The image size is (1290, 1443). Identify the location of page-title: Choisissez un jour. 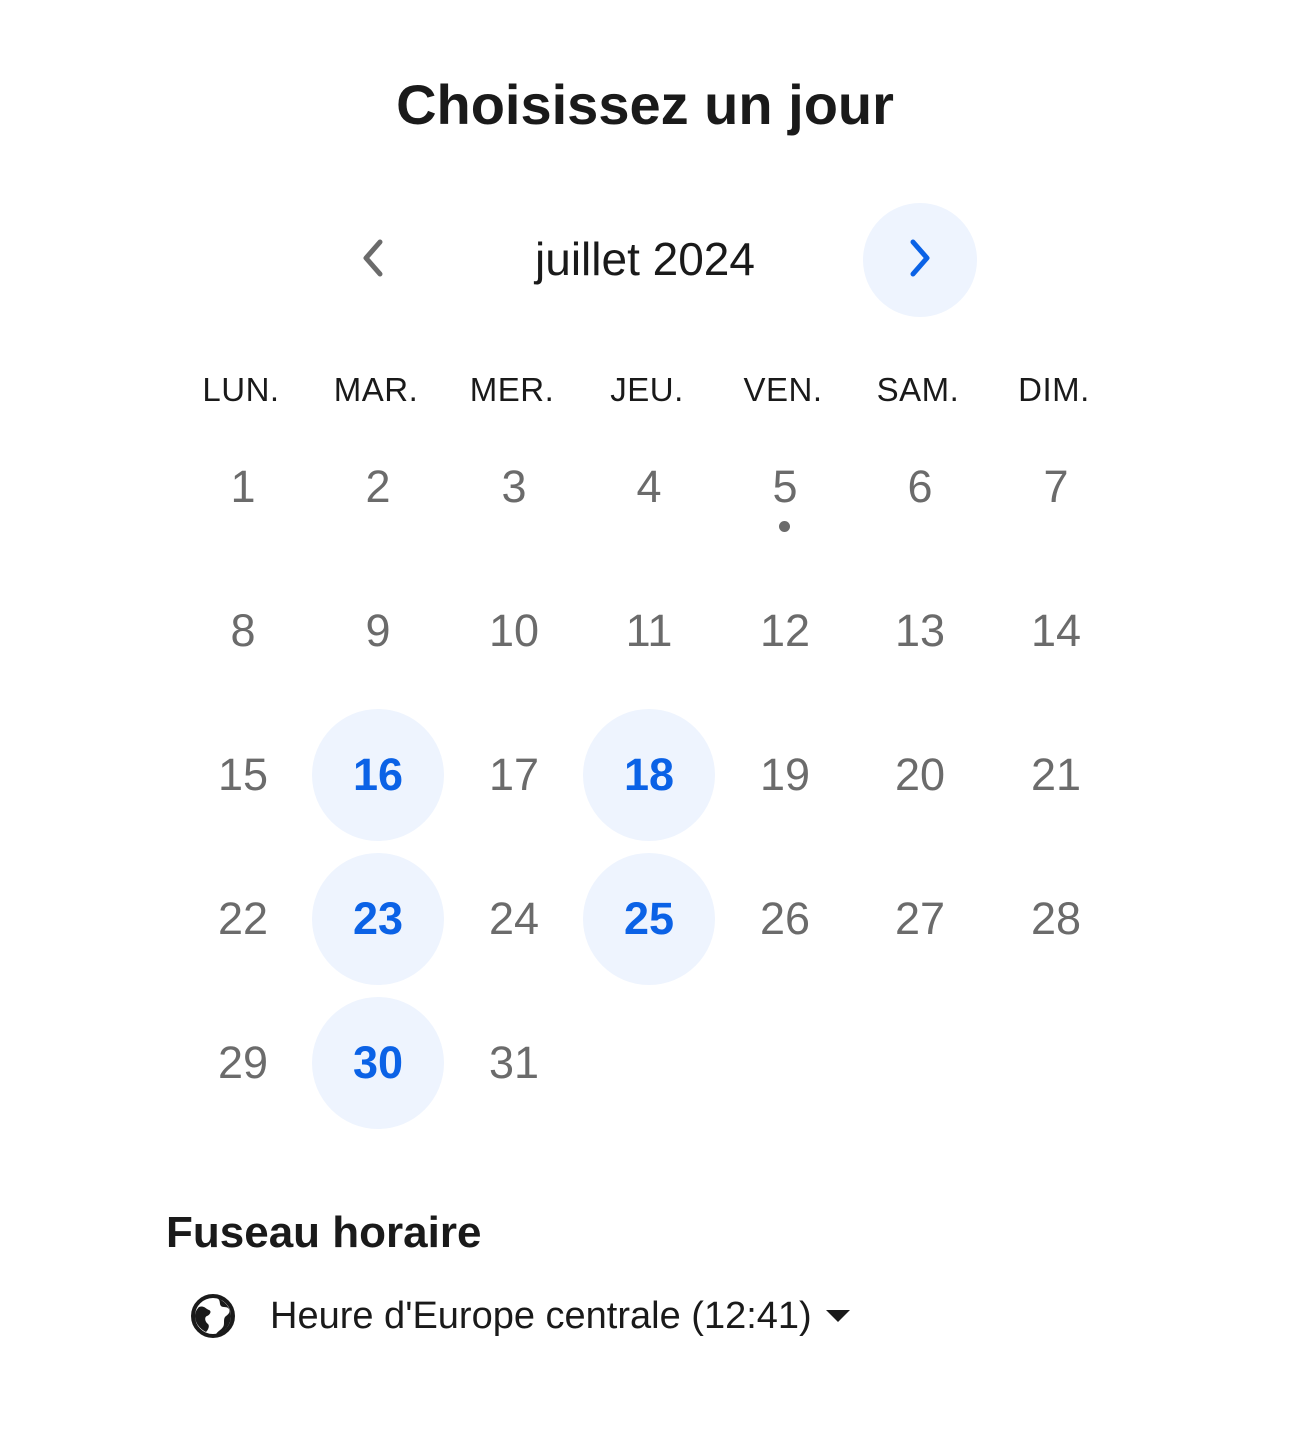
(645, 104).